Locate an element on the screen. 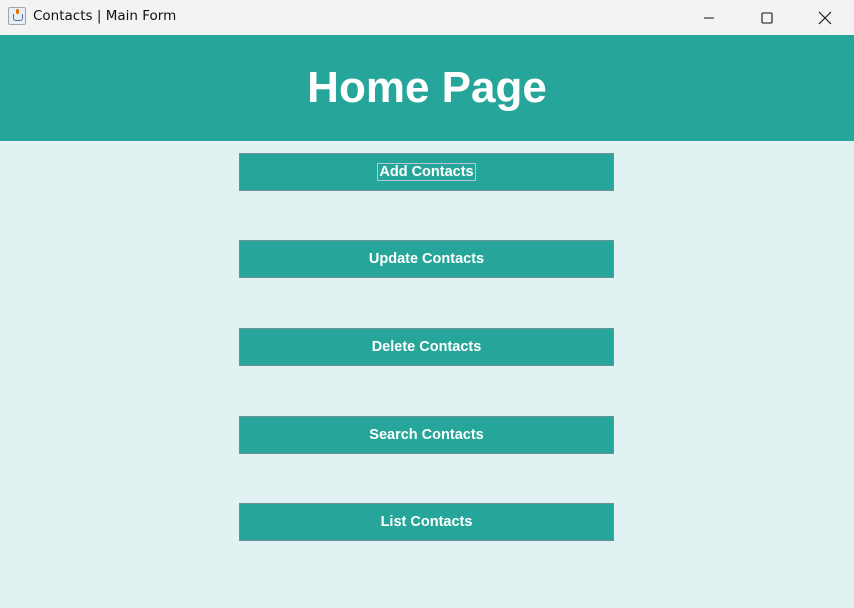 The image size is (854, 608). page-title: Home Page is located at coordinates (427, 87).